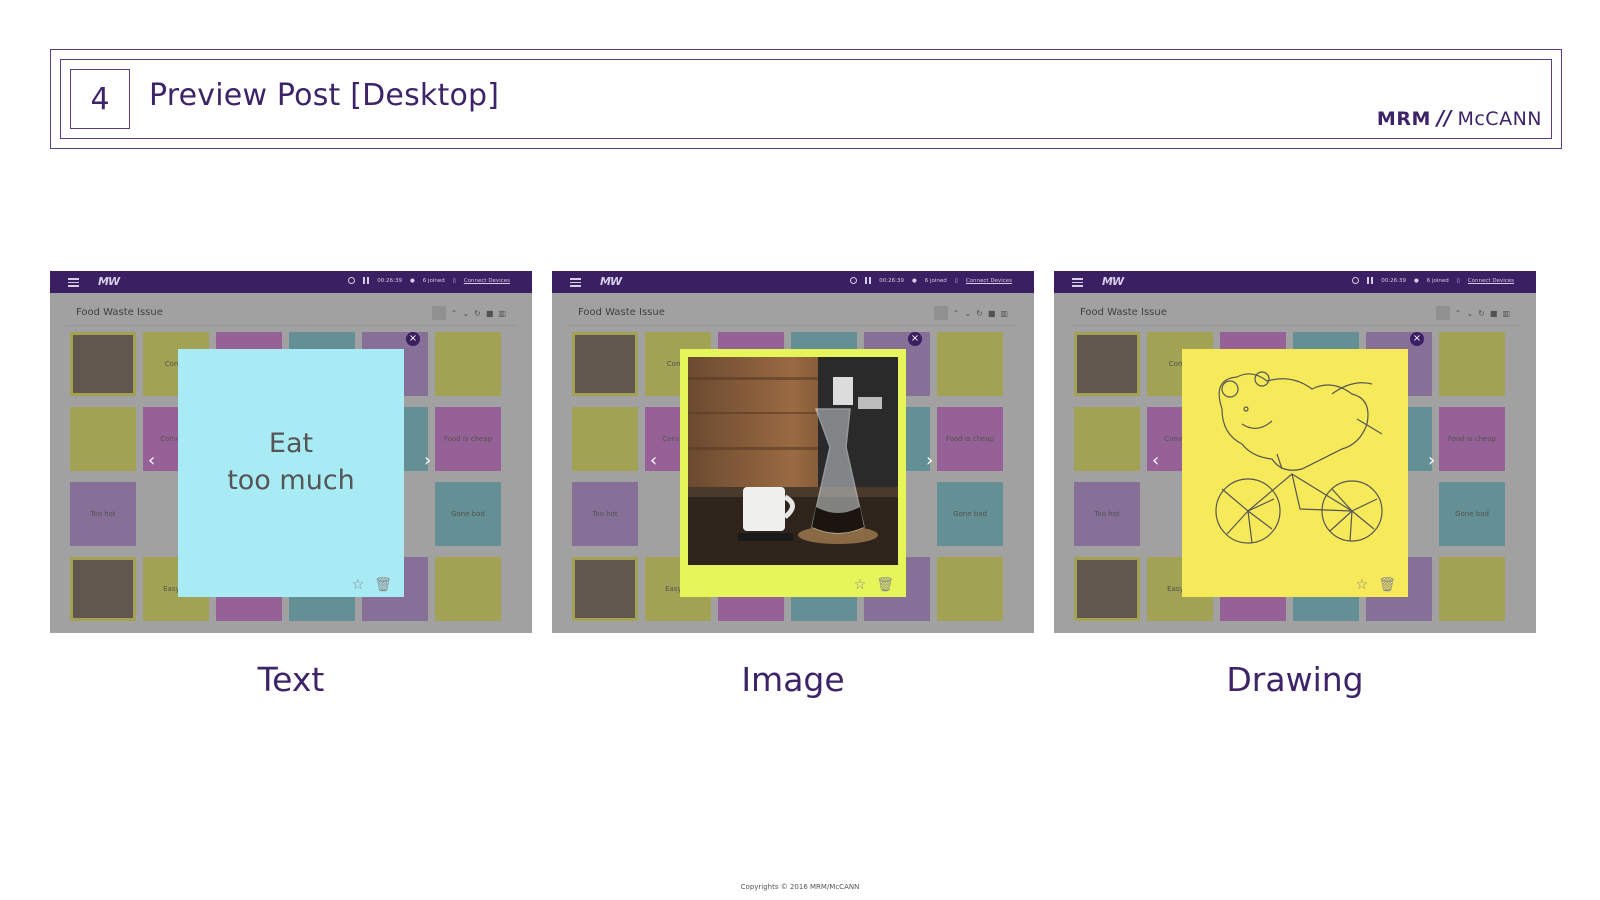 The width and height of the screenshot is (1600, 900). What do you see at coordinates (291, 679) in the screenshot?
I see `caption-text: Text` at bounding box center [291, 679].